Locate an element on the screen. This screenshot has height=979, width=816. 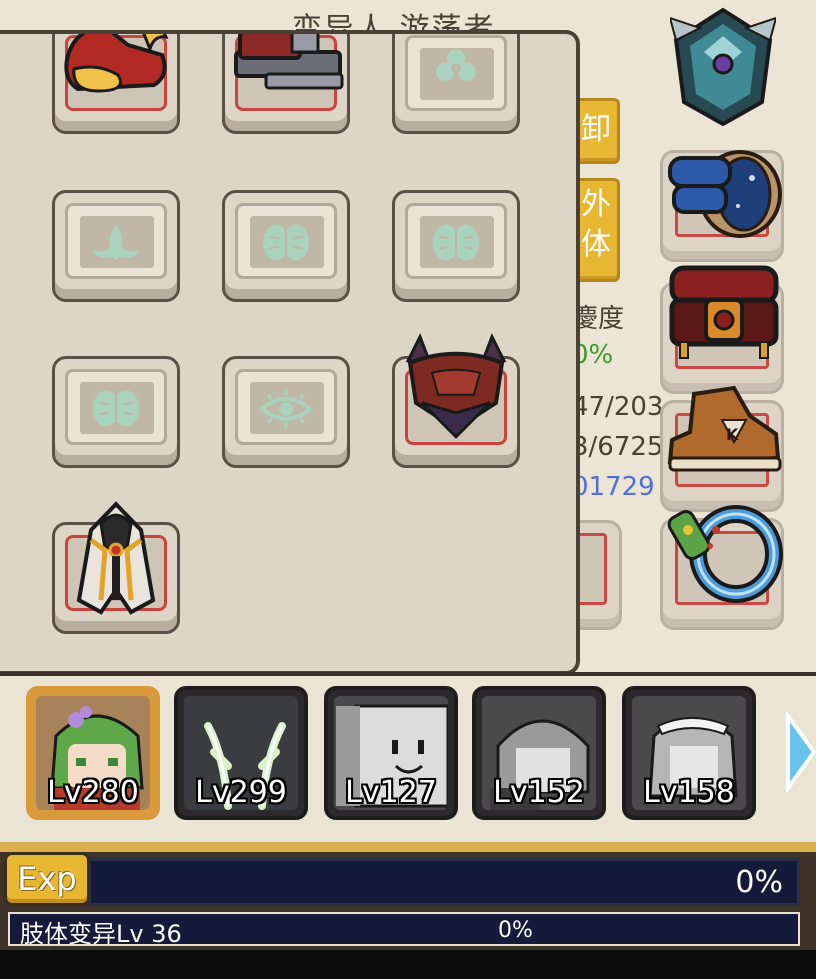
limb-mutation-percent: 0% is located at coordinates (515, 930).